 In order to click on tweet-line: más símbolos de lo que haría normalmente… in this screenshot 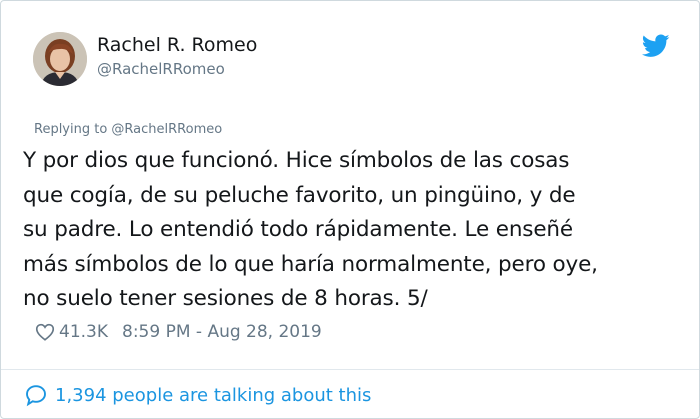, I will do `click(310, 264)`.